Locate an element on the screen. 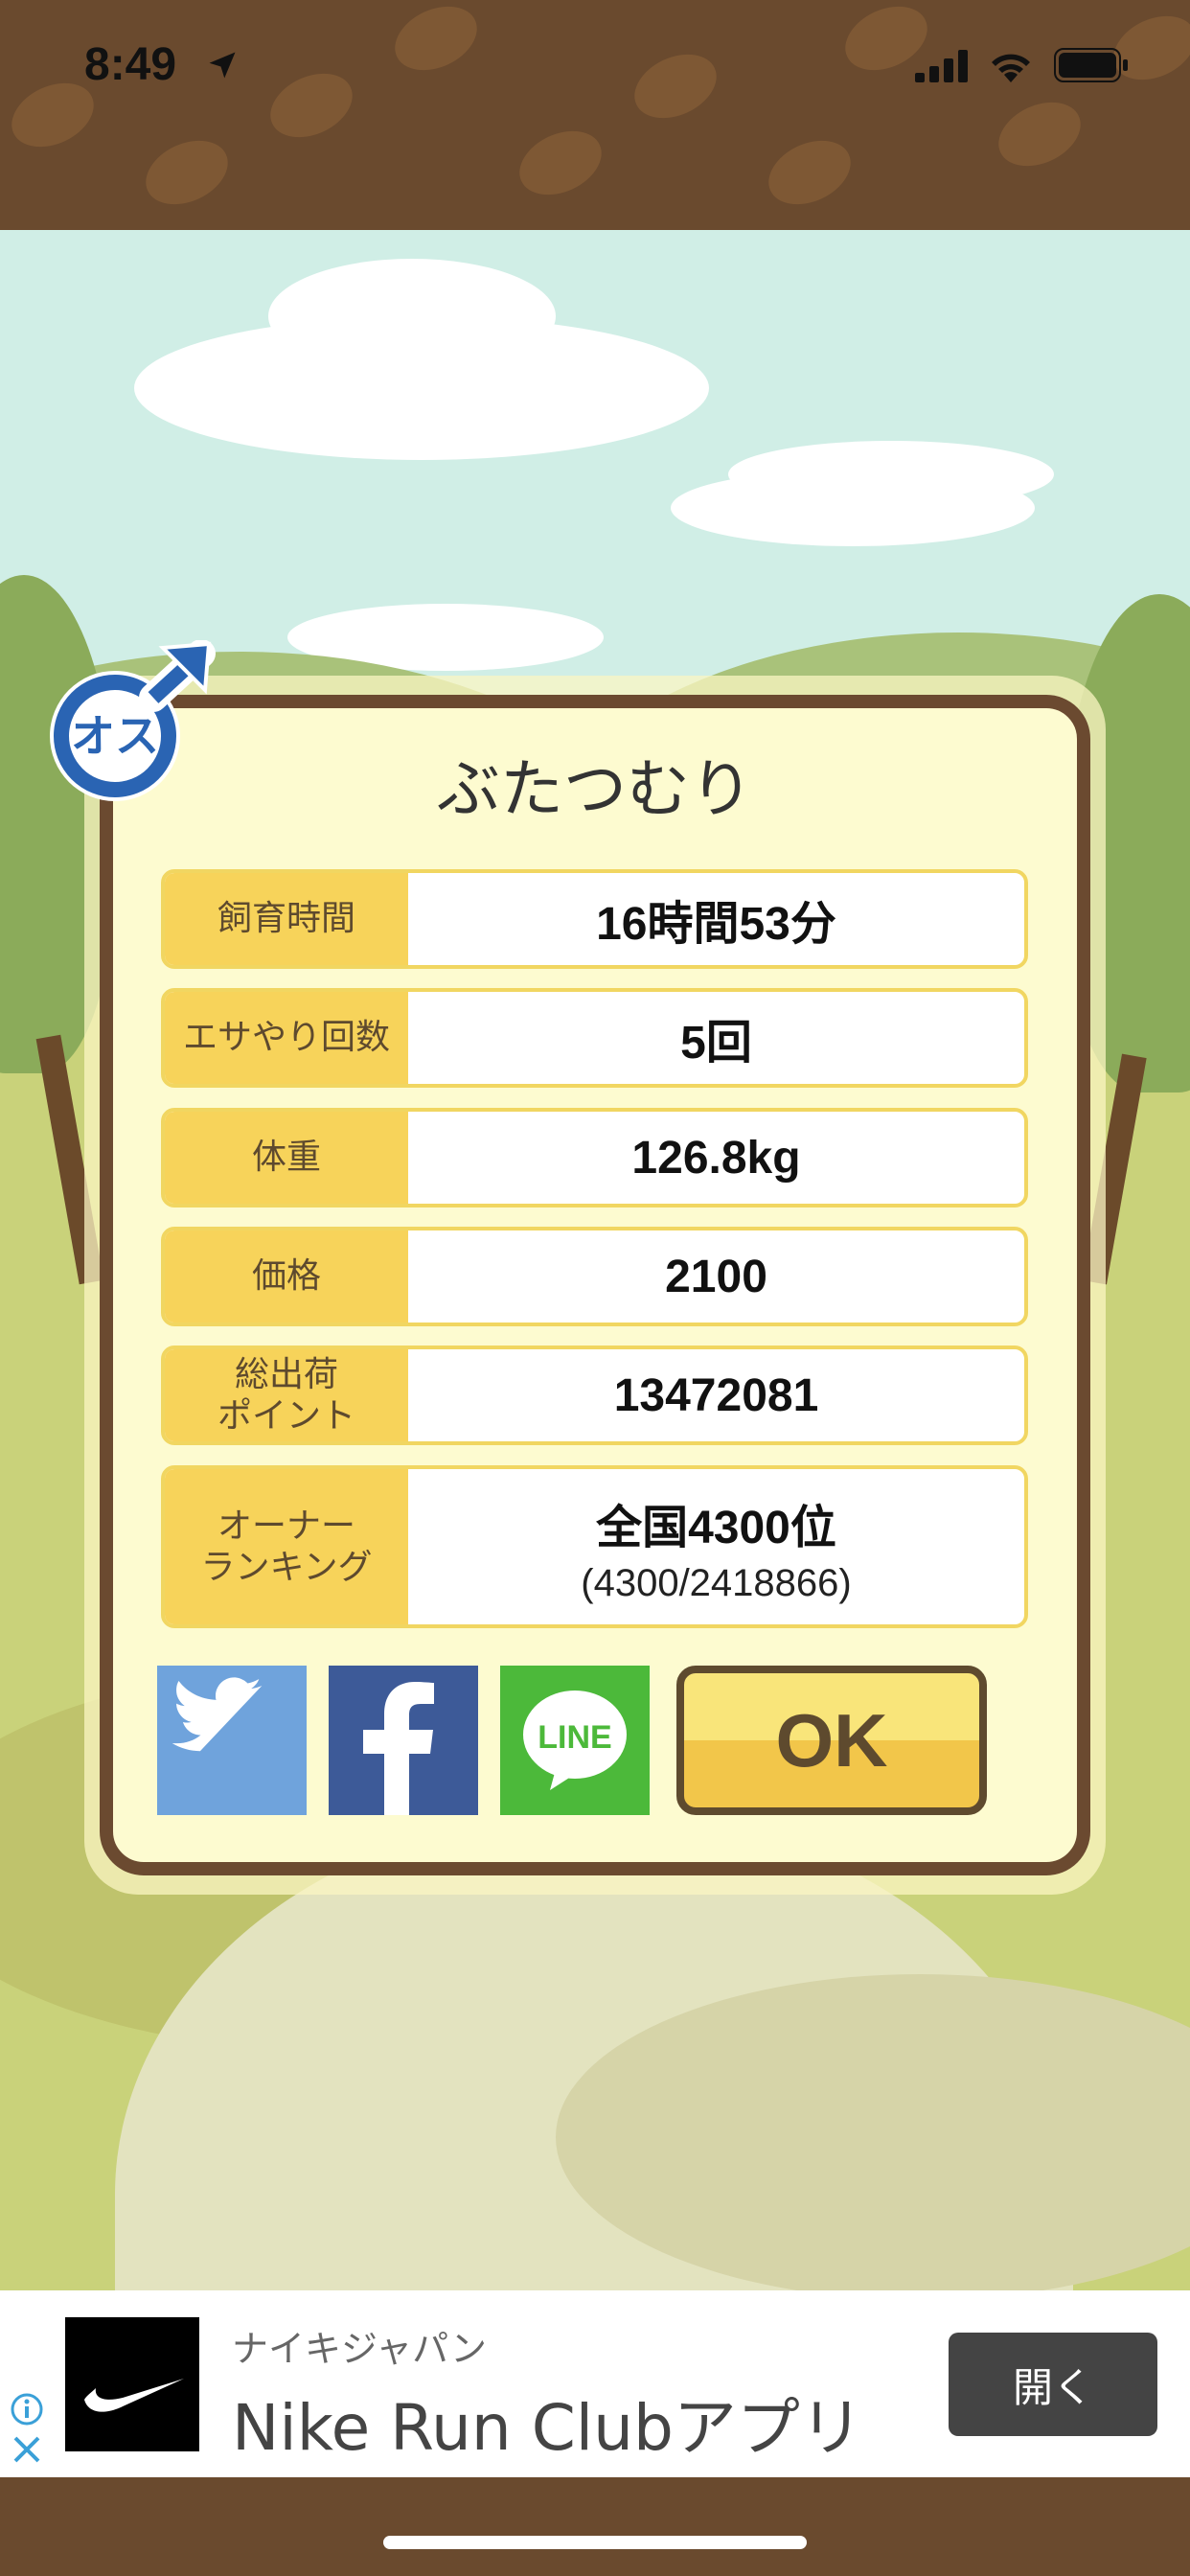  stat-value: 126.8kg is located at coordinates (716, 1158).